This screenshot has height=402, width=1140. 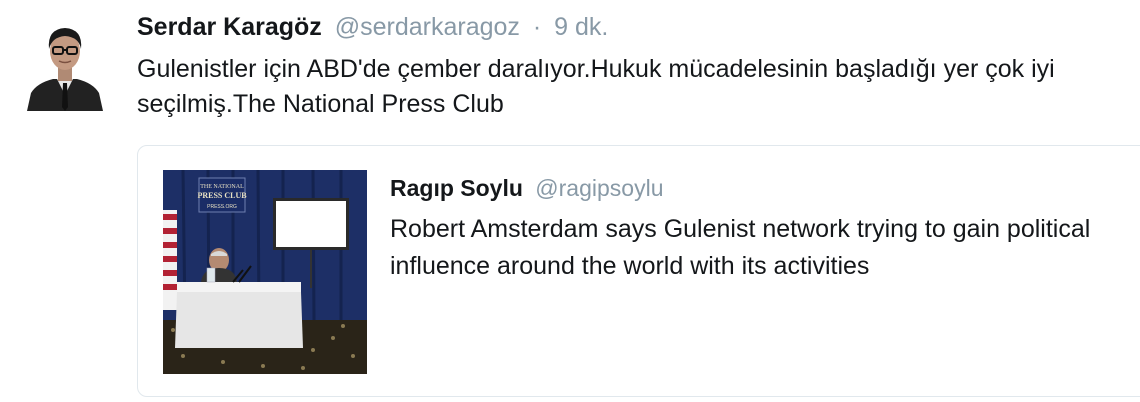 What do you see at coordinates (456, 188) in the screenshot?
I see `quoted-author-name: Ragıp Soylu` at bounding box center [456, 188].